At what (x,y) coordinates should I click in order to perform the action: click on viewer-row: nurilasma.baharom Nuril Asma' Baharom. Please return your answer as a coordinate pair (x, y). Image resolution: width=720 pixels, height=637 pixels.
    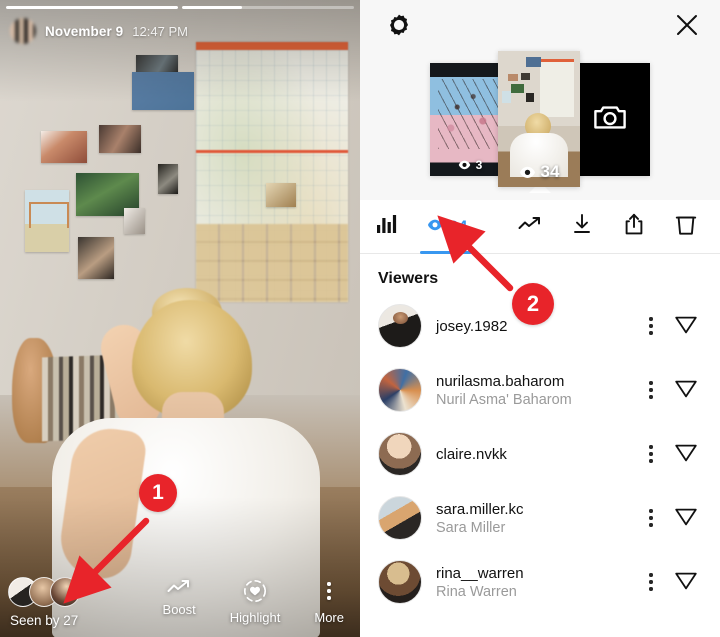
    Looking at the image, I should click on (540, 390).